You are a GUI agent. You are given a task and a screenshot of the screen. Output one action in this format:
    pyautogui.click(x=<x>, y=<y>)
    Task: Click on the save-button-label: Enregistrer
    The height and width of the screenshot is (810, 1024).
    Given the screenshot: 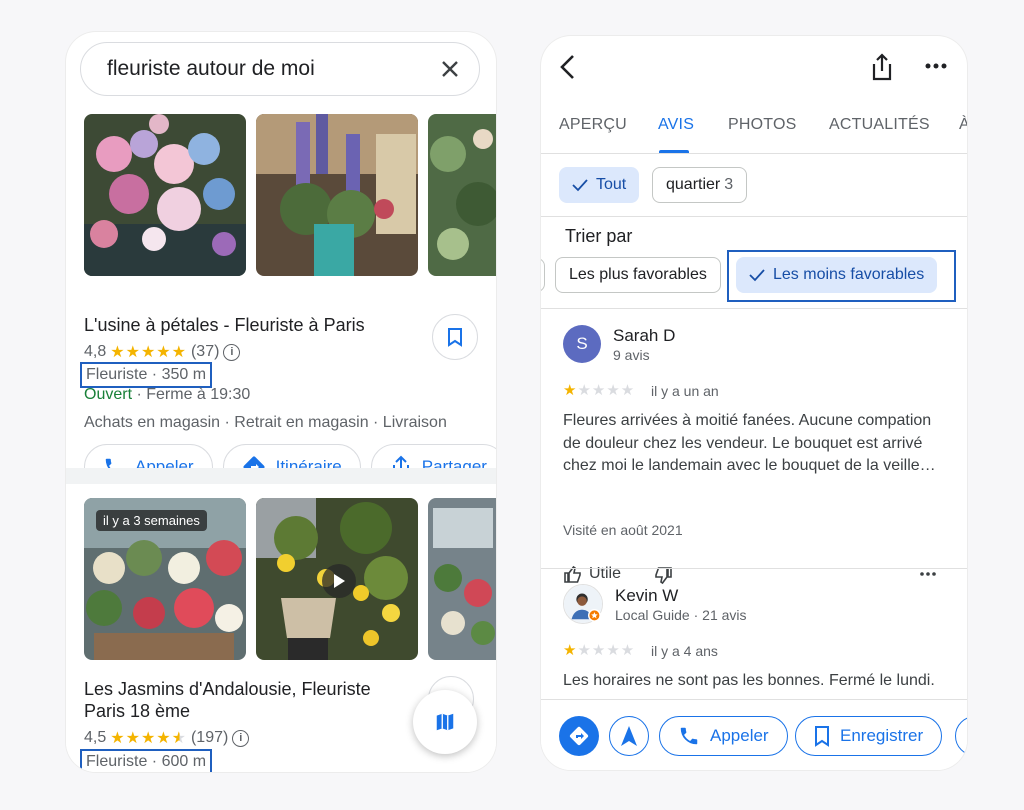 What is the action you would take?
    pyautogui.click(x=882, y=735)
    